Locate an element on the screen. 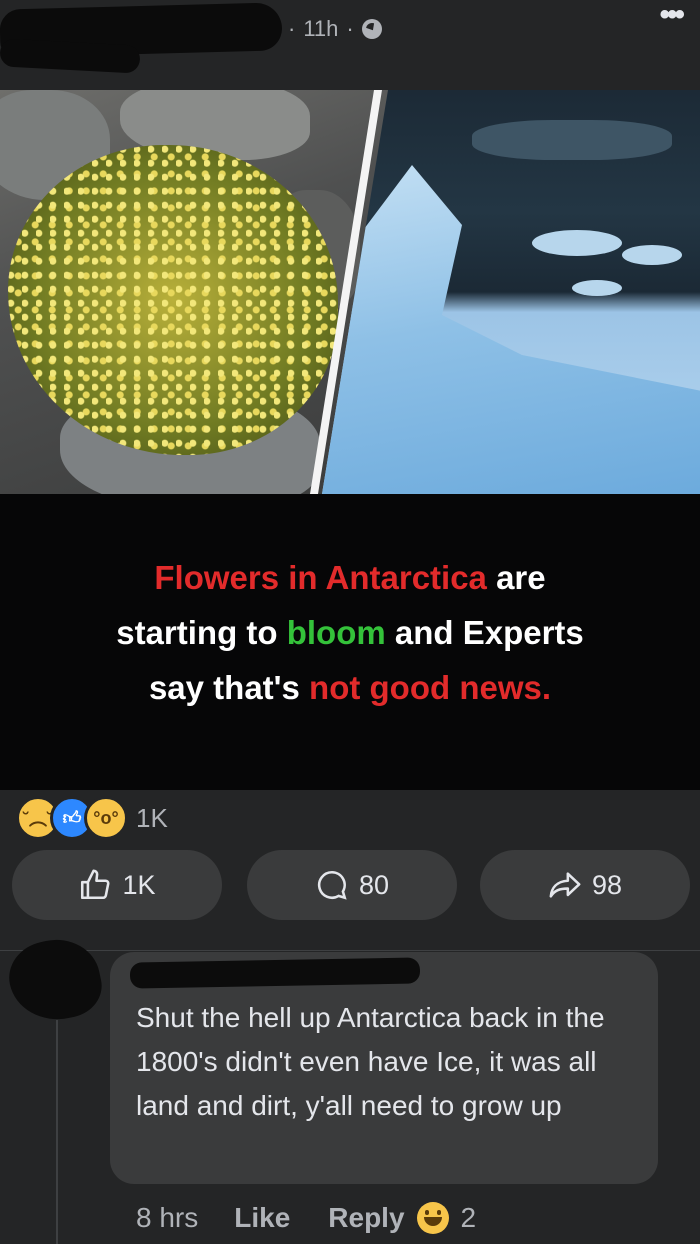 The height and width of the screenshot is (1244, 700). comment-time: 8 hrs is located at coordinates (167, 1218).